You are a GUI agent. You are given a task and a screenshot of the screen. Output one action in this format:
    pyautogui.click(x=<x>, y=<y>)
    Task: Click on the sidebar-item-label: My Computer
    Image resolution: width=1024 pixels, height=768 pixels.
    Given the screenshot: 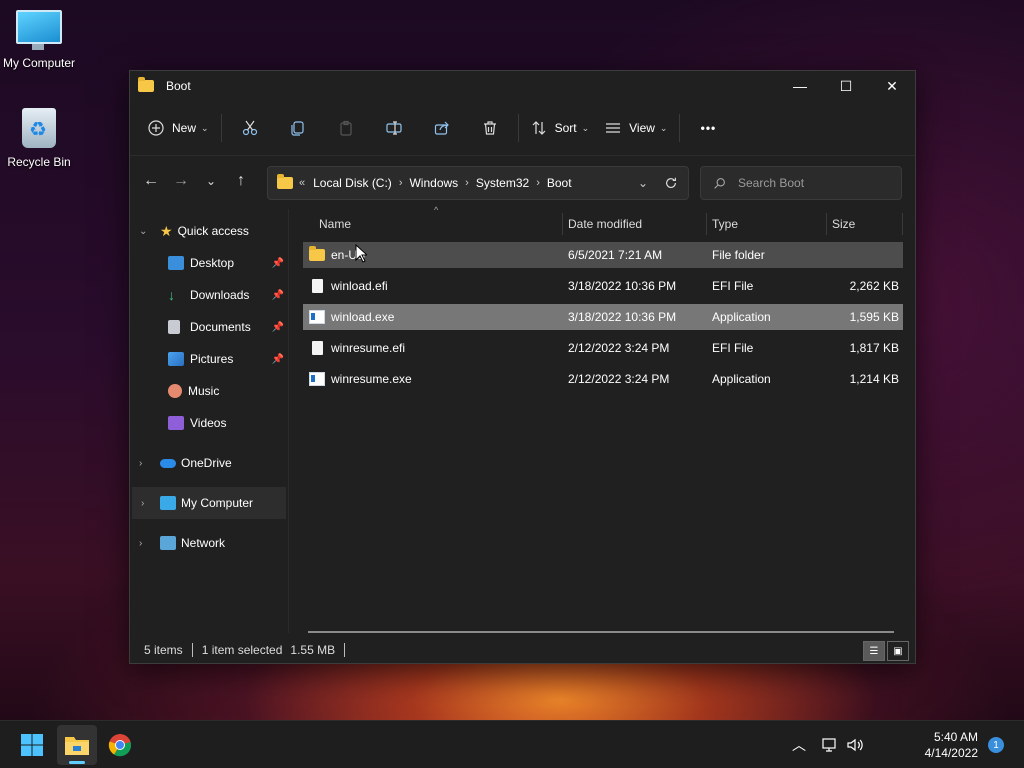 What is the action you would take?
    pyautogui.click(x=217, y=503)
    